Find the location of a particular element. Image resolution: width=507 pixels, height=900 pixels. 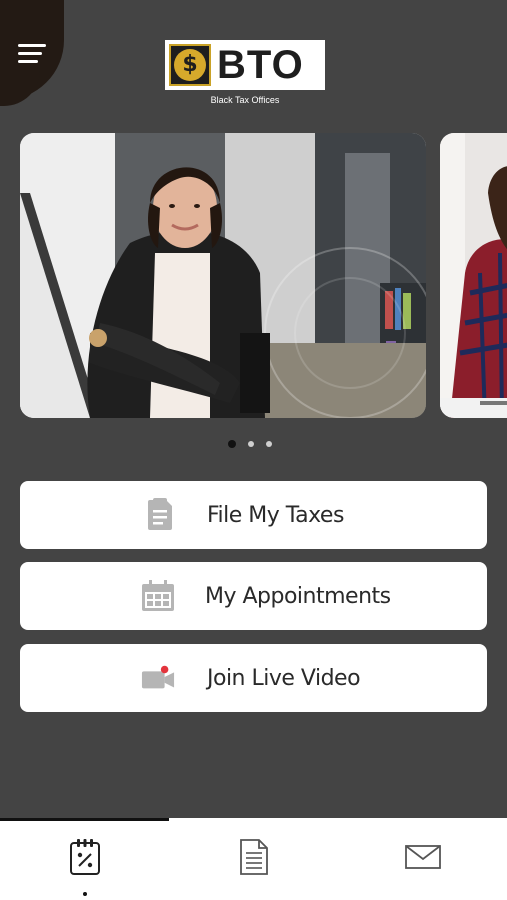

video-camera-icon is located at coordinates (158, 678).